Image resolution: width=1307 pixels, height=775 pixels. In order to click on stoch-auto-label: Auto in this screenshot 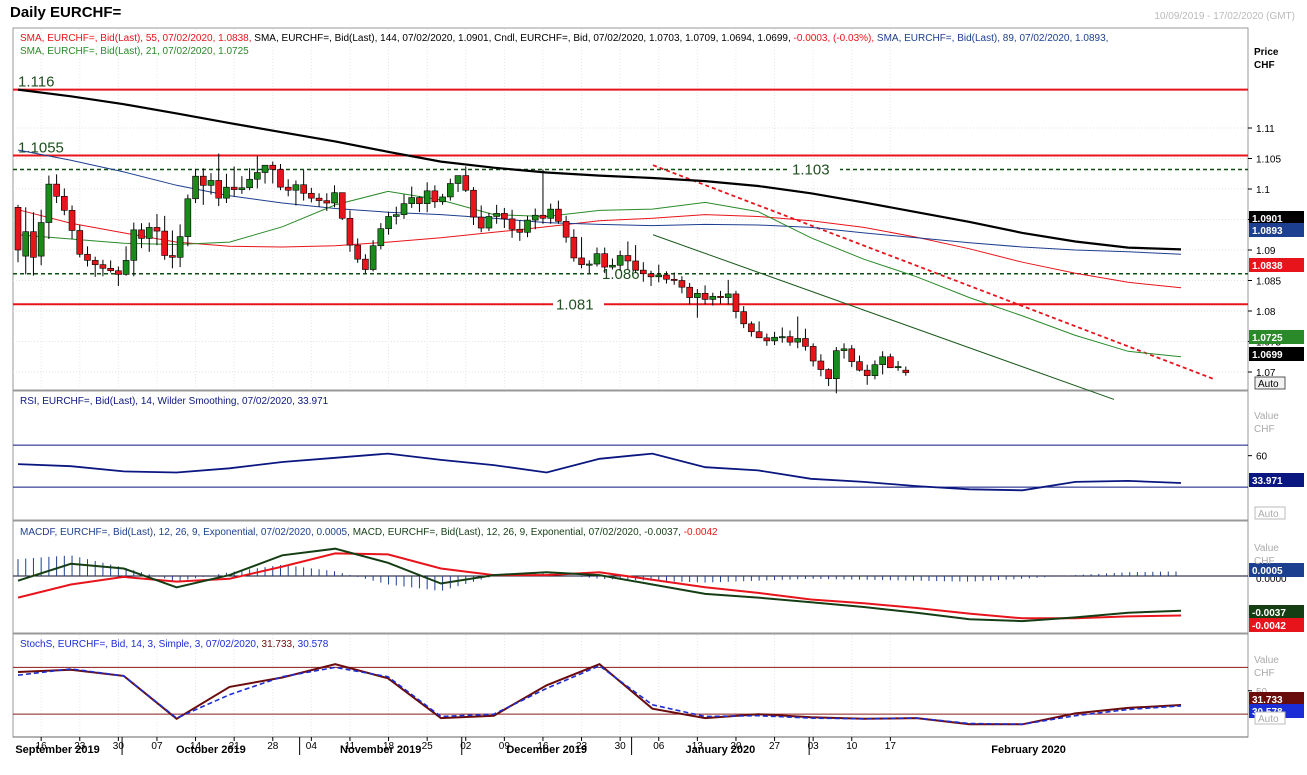, I will do `click(1268, 719)`.